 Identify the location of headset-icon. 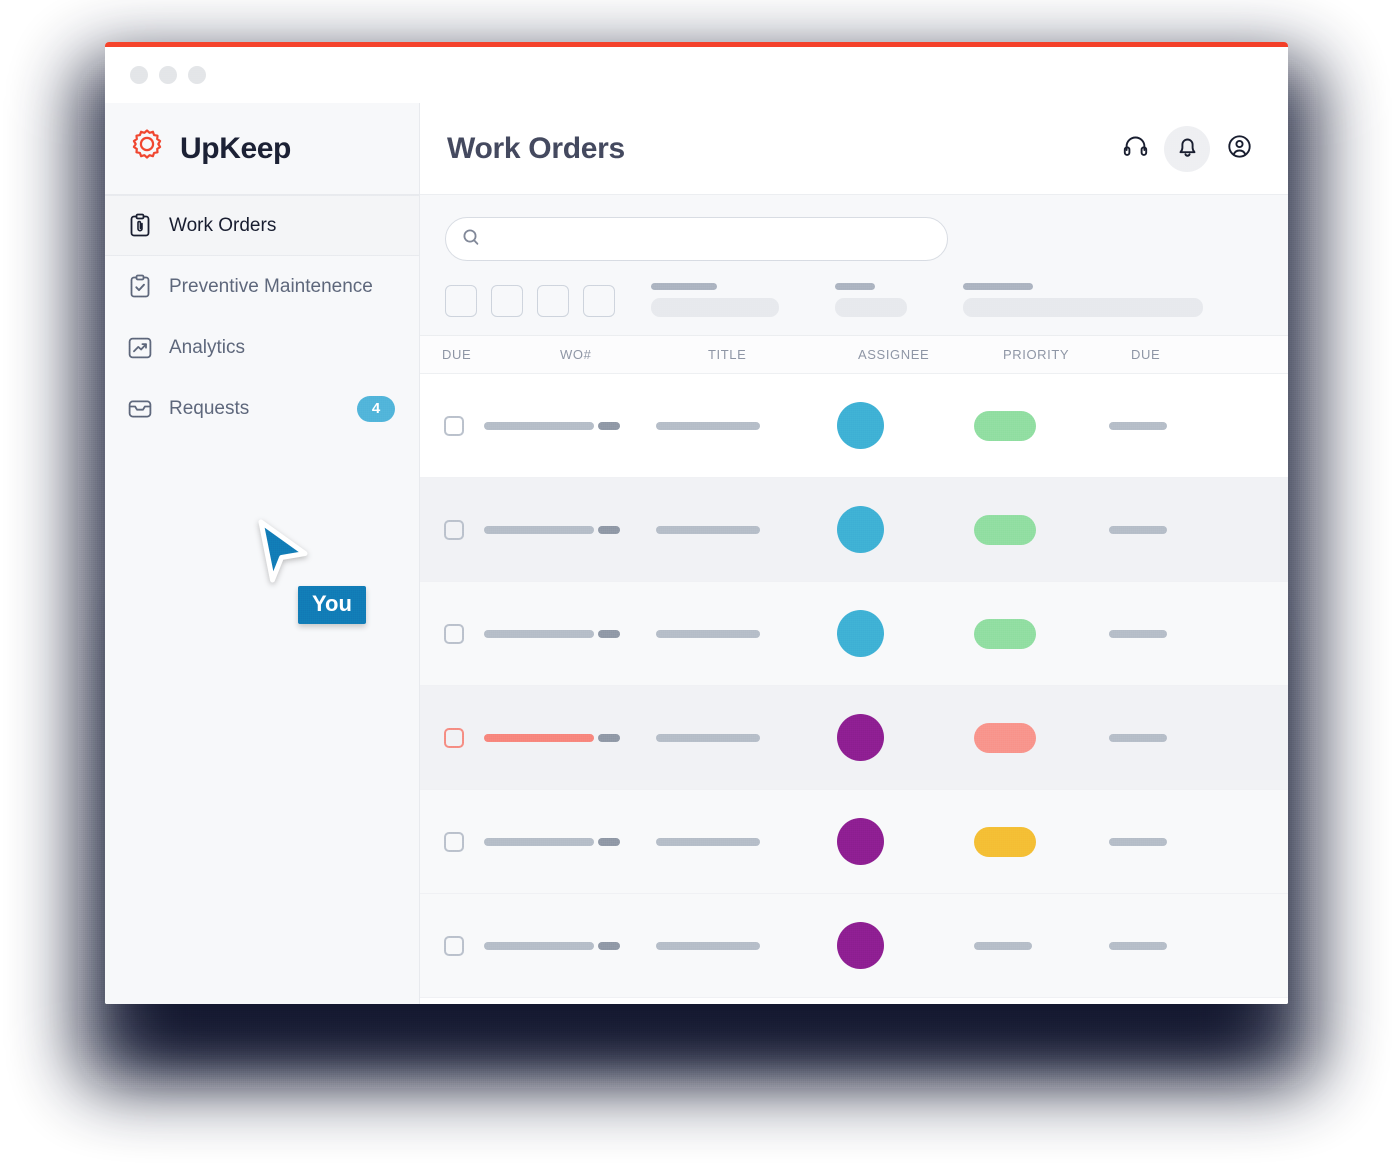
(1135, 149).